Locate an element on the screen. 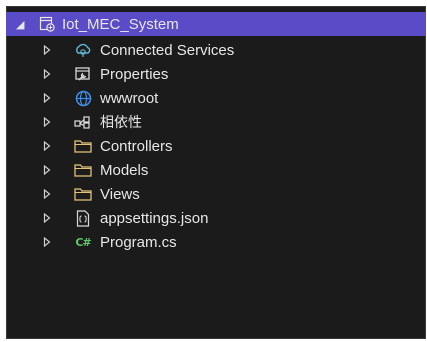  tree-item-connected-services: Connected Services is located at coordinates (216, 50).